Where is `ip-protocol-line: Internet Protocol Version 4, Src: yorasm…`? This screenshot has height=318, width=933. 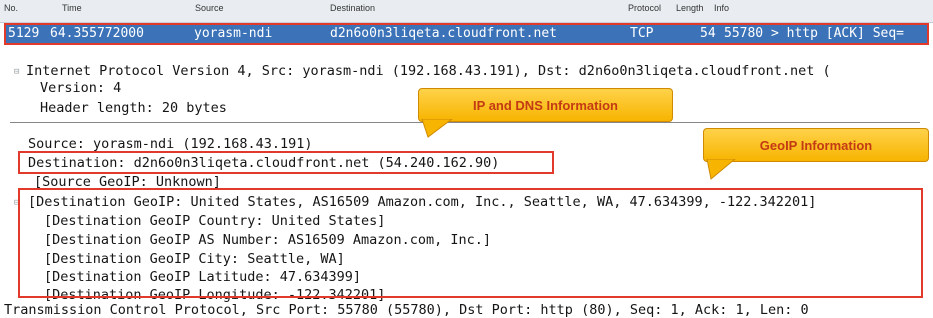 ip-protocol-line: Internet Protocol Version 4, Src: yorasm… is located at coordinates (428, 71).